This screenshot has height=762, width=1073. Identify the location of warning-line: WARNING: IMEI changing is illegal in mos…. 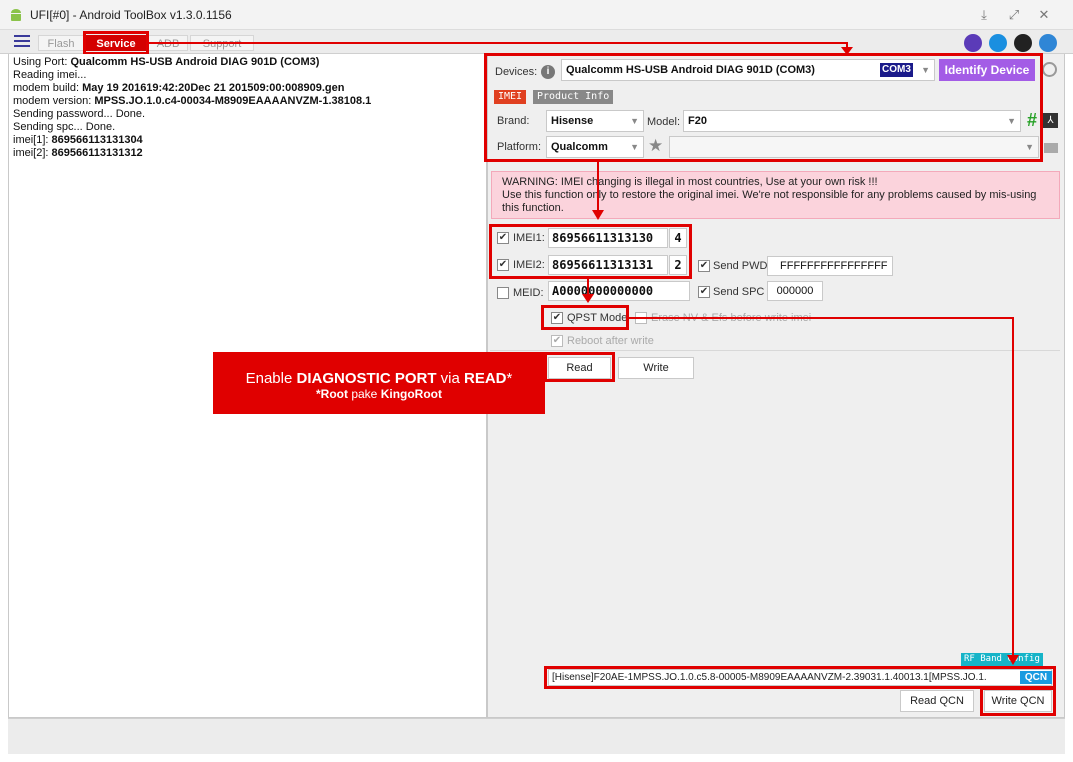
(690, 182).